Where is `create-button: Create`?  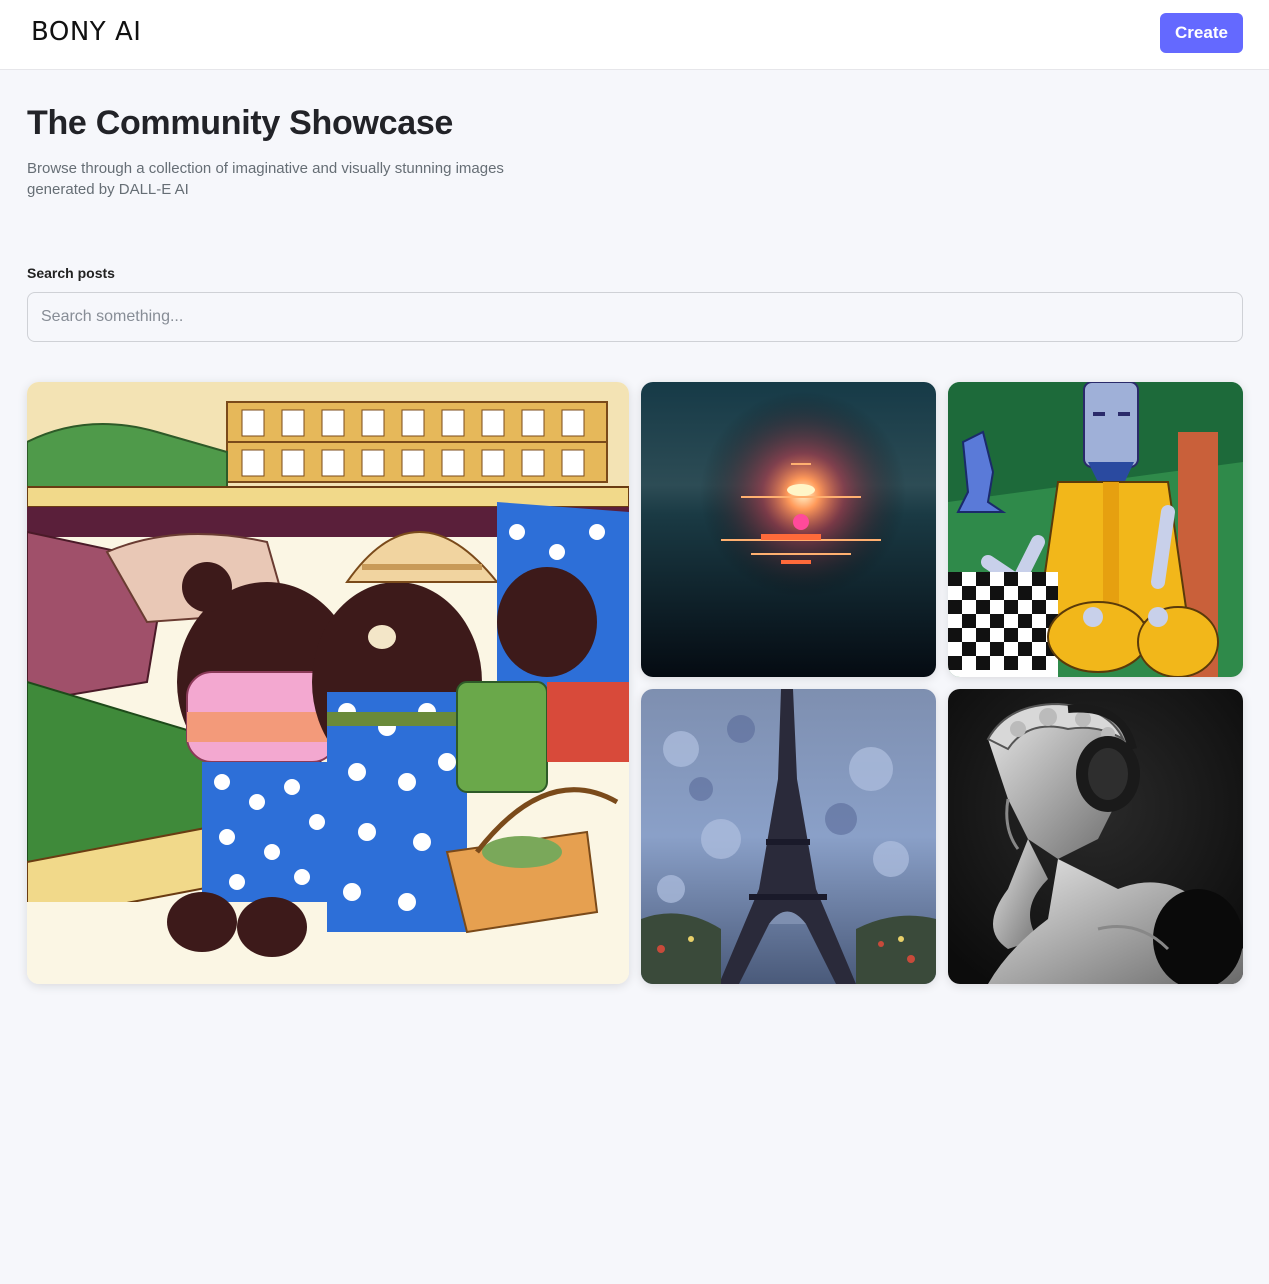
create-button: Create is located at coordinates (1201, 33).